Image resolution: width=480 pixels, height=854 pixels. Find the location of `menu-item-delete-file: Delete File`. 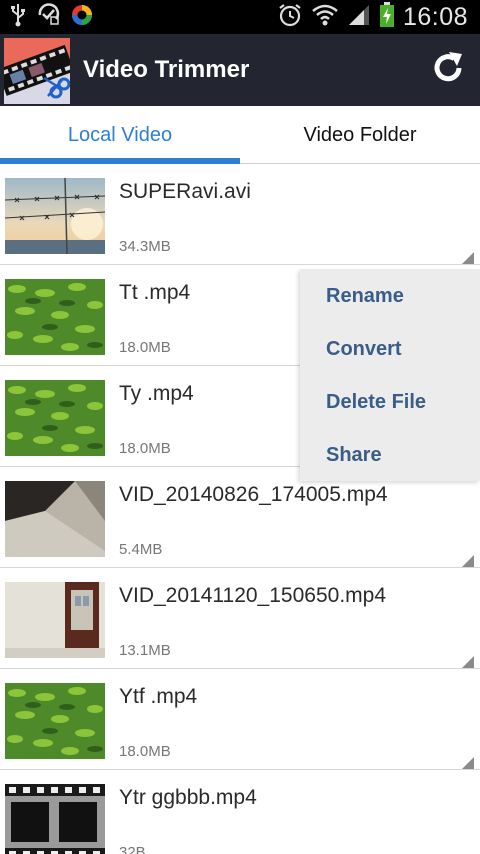

menu-item-delete-file: Delete File is located at coordinates (376, 402).